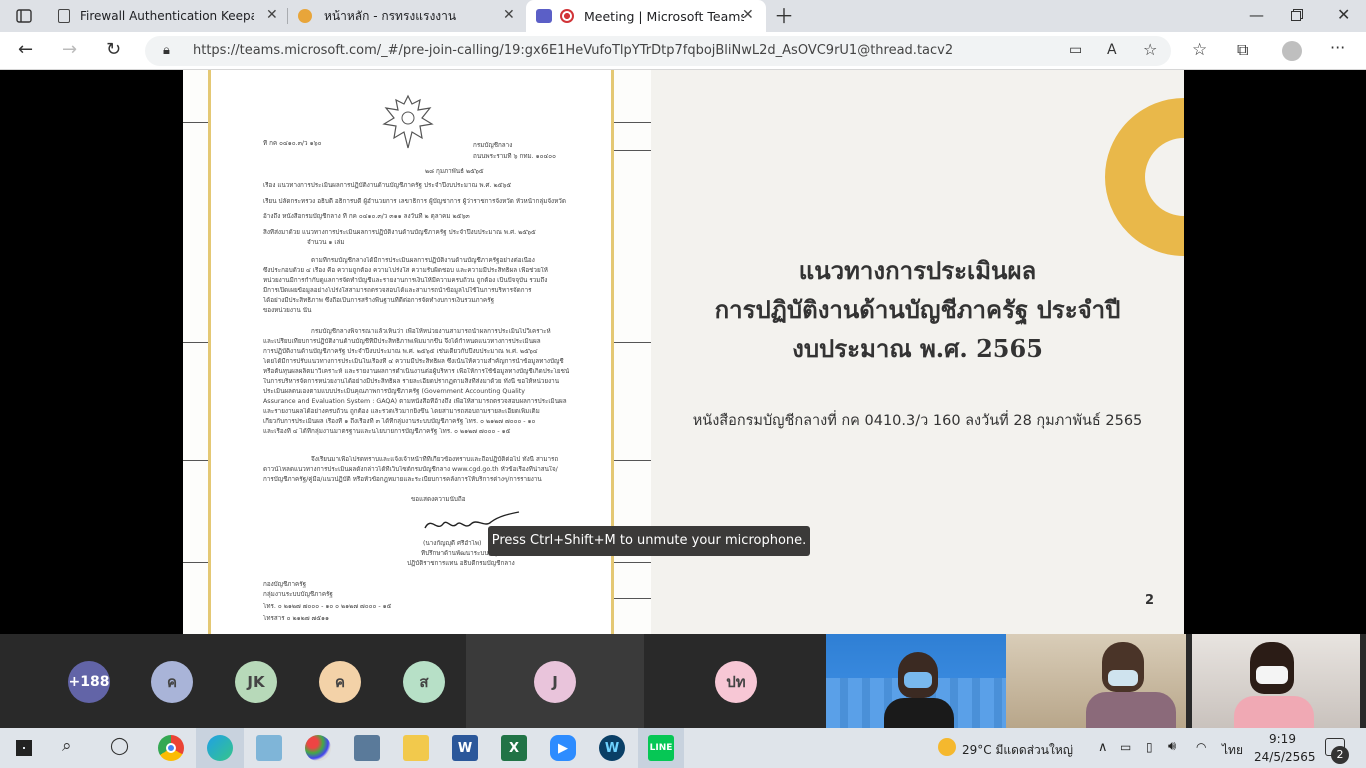 Image resolution: width=1366 pixels, height=768 pixels. Describe the element at coordinates (646, 16) in the screenshot. I see `tab-teams-meeting: Meeting | Microsoft Teams ✕` at that location.